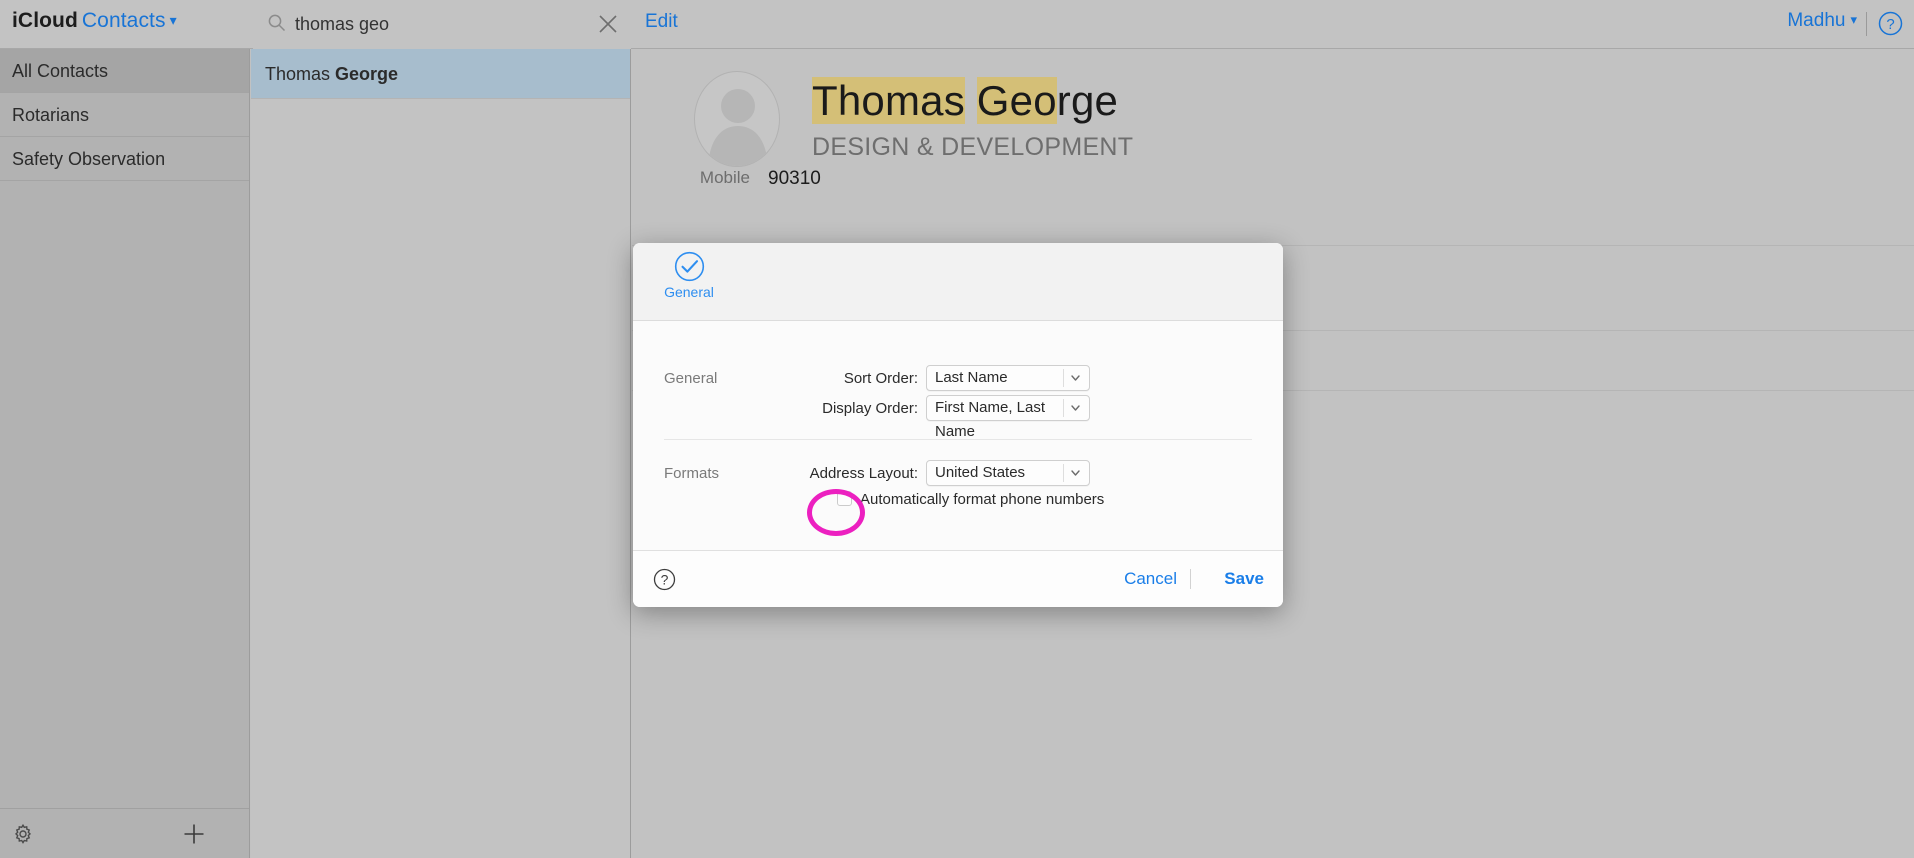 The width and height of the screenshot is (1914, 858). What do you see at coordinates (958, 282) in the screenshot?
I see `preferences-toolbar: General` at bounding box center [958, 282].